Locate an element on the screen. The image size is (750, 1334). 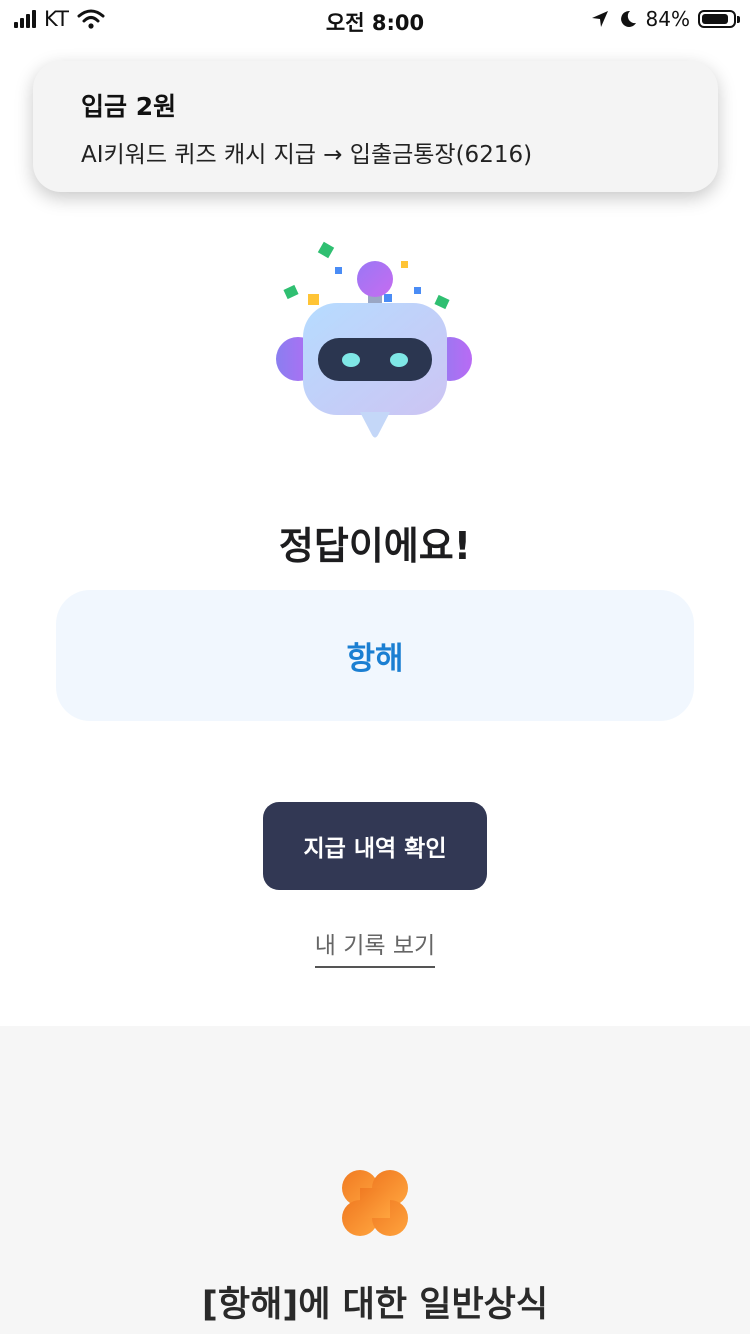
notification-title: 입금 2원 is located at coordinates (129, 106).